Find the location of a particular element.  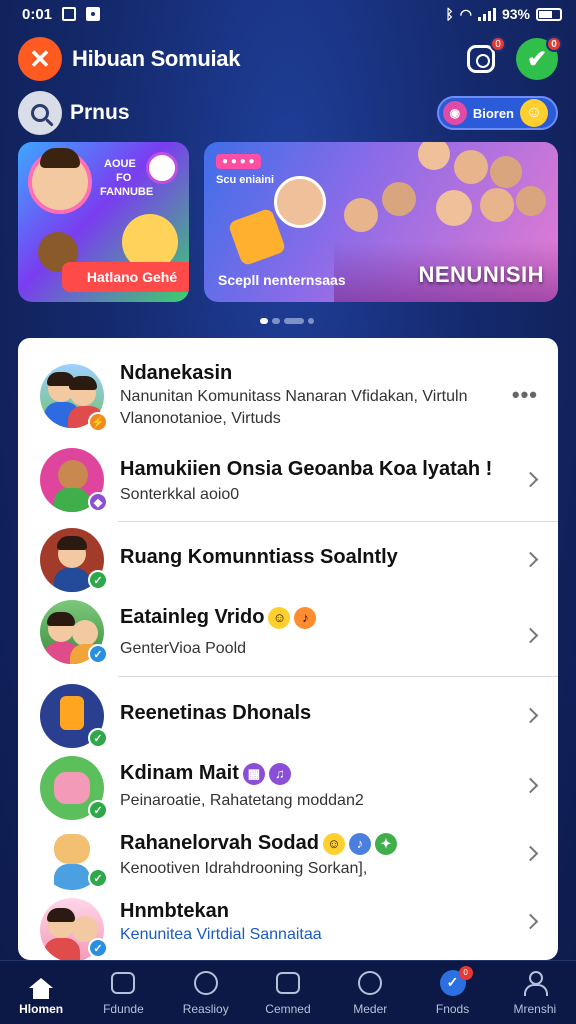

nav-item-list: Cemned is located at coordinates (288, 993).